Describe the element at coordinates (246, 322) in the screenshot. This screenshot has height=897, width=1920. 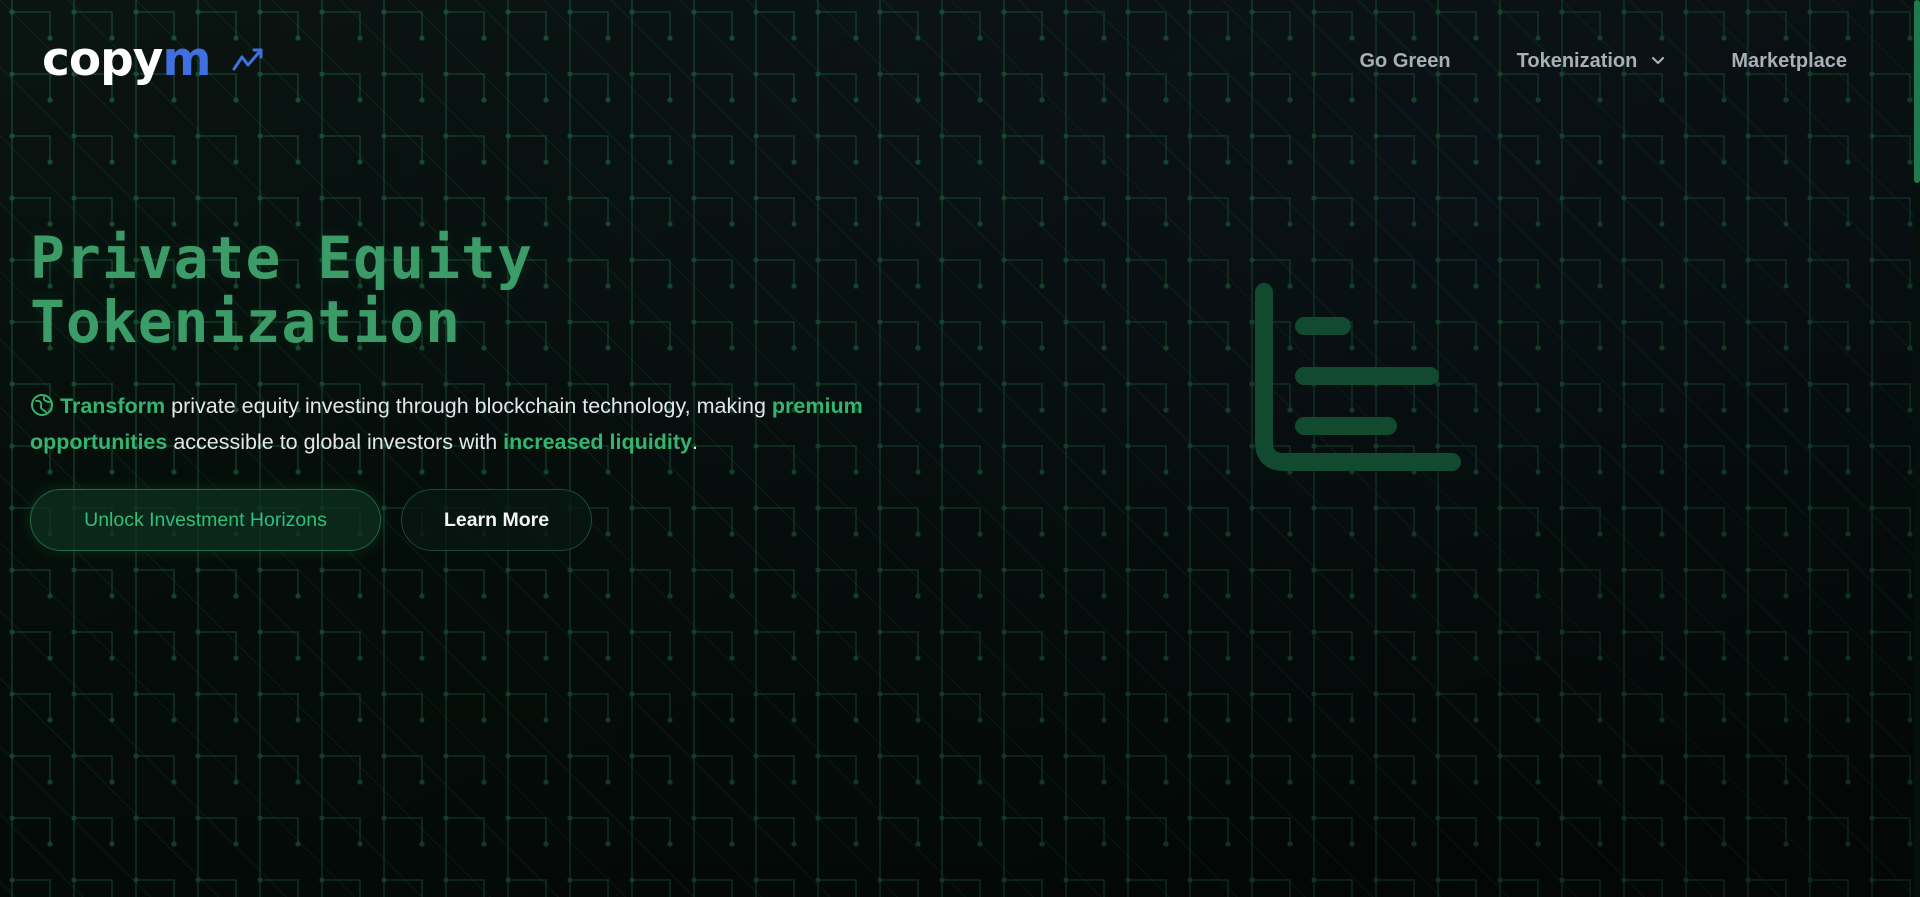
I see `hero-title-line-2: Tokenization` at that location.